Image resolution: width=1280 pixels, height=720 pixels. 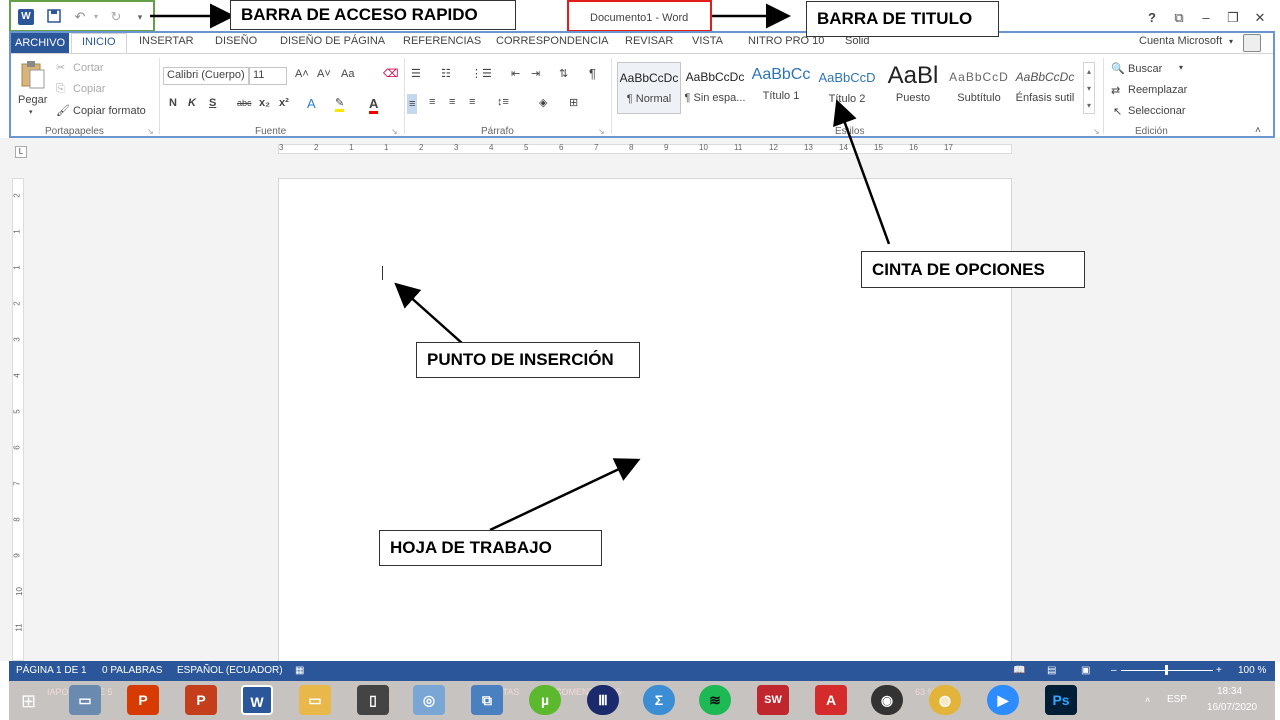 What do you see at coordinates (862, 172) in the screenshot?
I see `ribbon-arrow` at bounding box center [862, 172].